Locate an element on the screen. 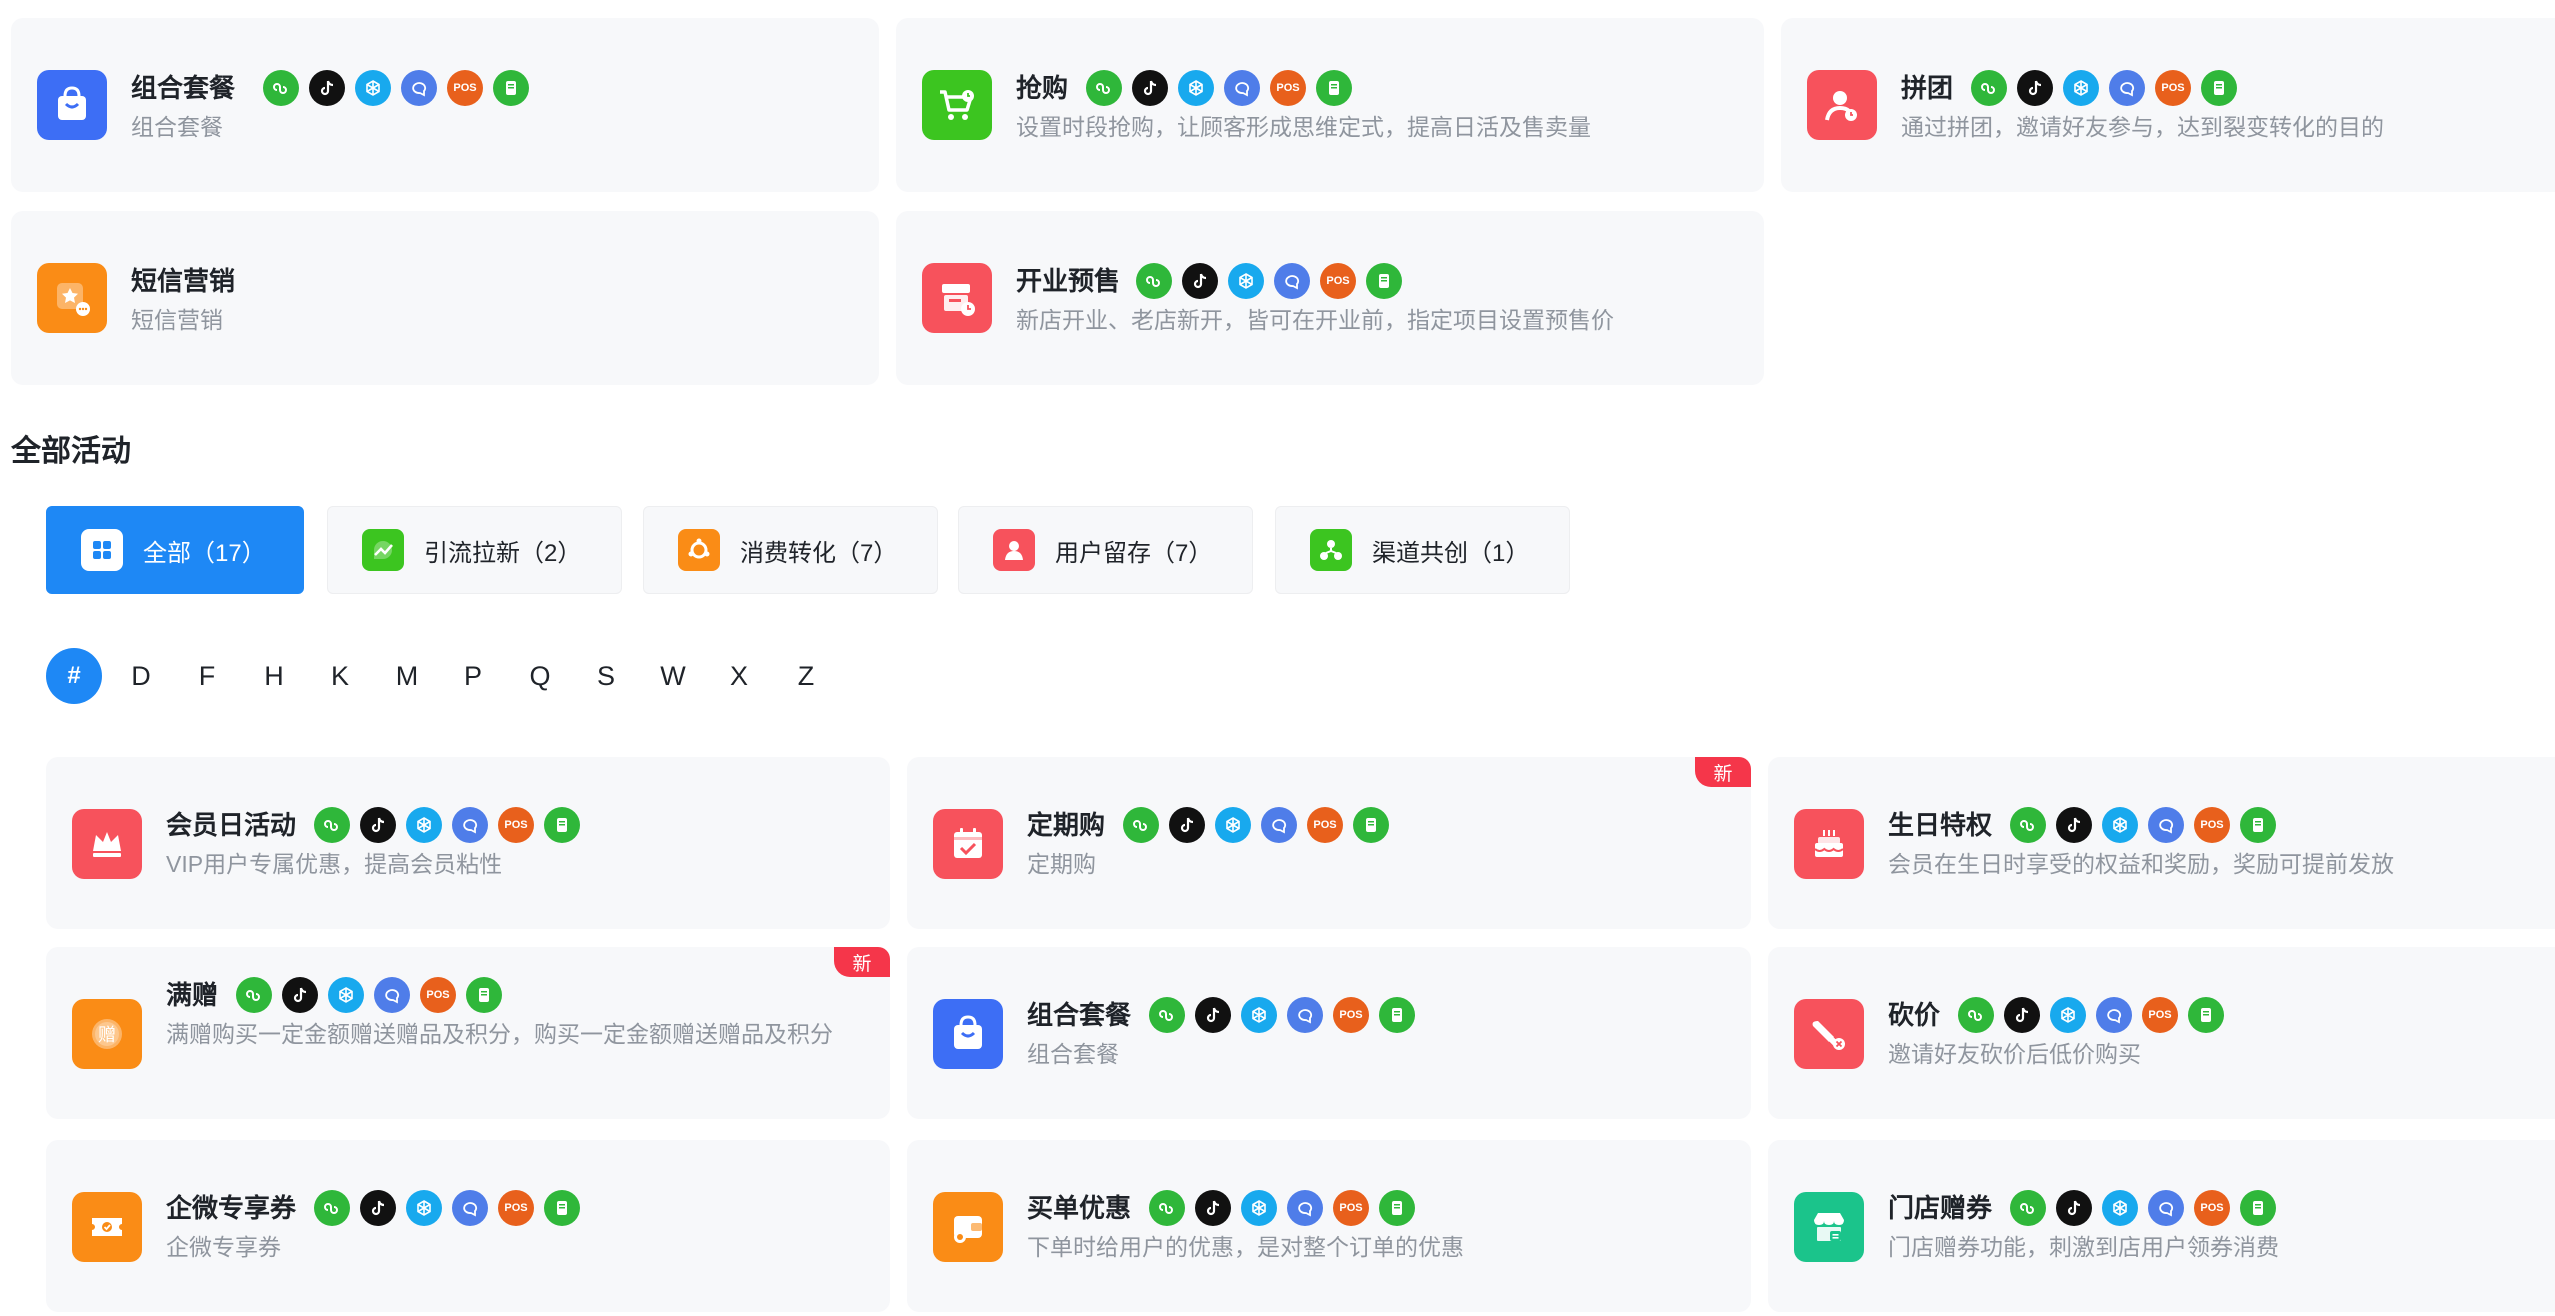  featured-card-presale: 开业预售 POS 新店开业、老店新开，皆可在开业前，指定项目设置预售价 is located at coordinates (1330, 298).